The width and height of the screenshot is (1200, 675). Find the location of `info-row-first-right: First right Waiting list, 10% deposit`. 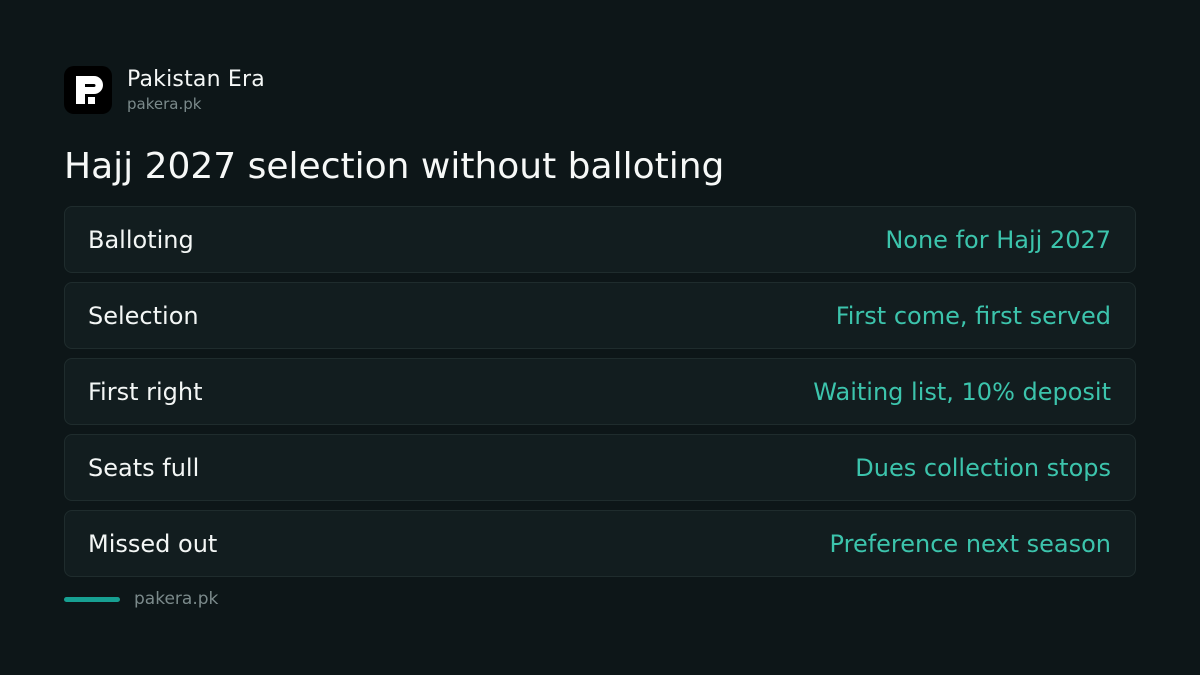

info-row-first-right: First right Waiting list, 10% deposit is located at coordinates (600, 391).